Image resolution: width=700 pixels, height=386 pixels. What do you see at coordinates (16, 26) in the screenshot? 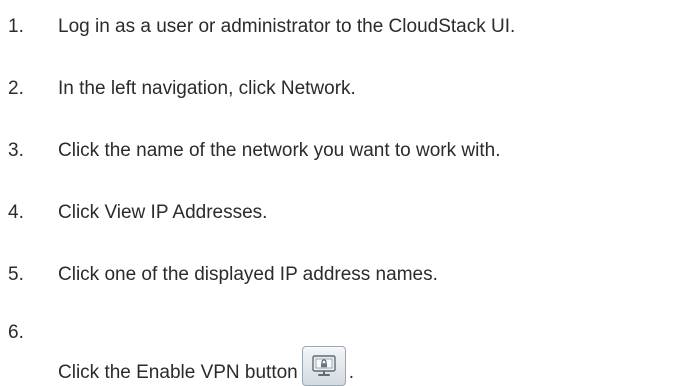
I see `step-number: 1.` at bounding box center [16, 26].